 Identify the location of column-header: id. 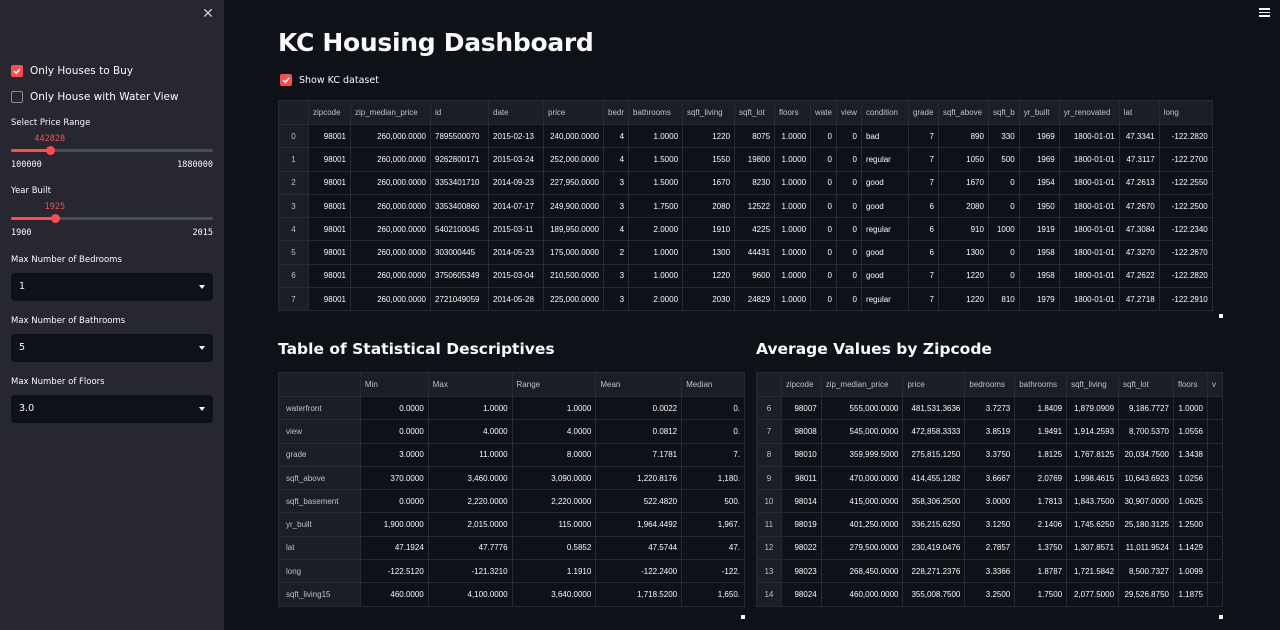
(459, 112).